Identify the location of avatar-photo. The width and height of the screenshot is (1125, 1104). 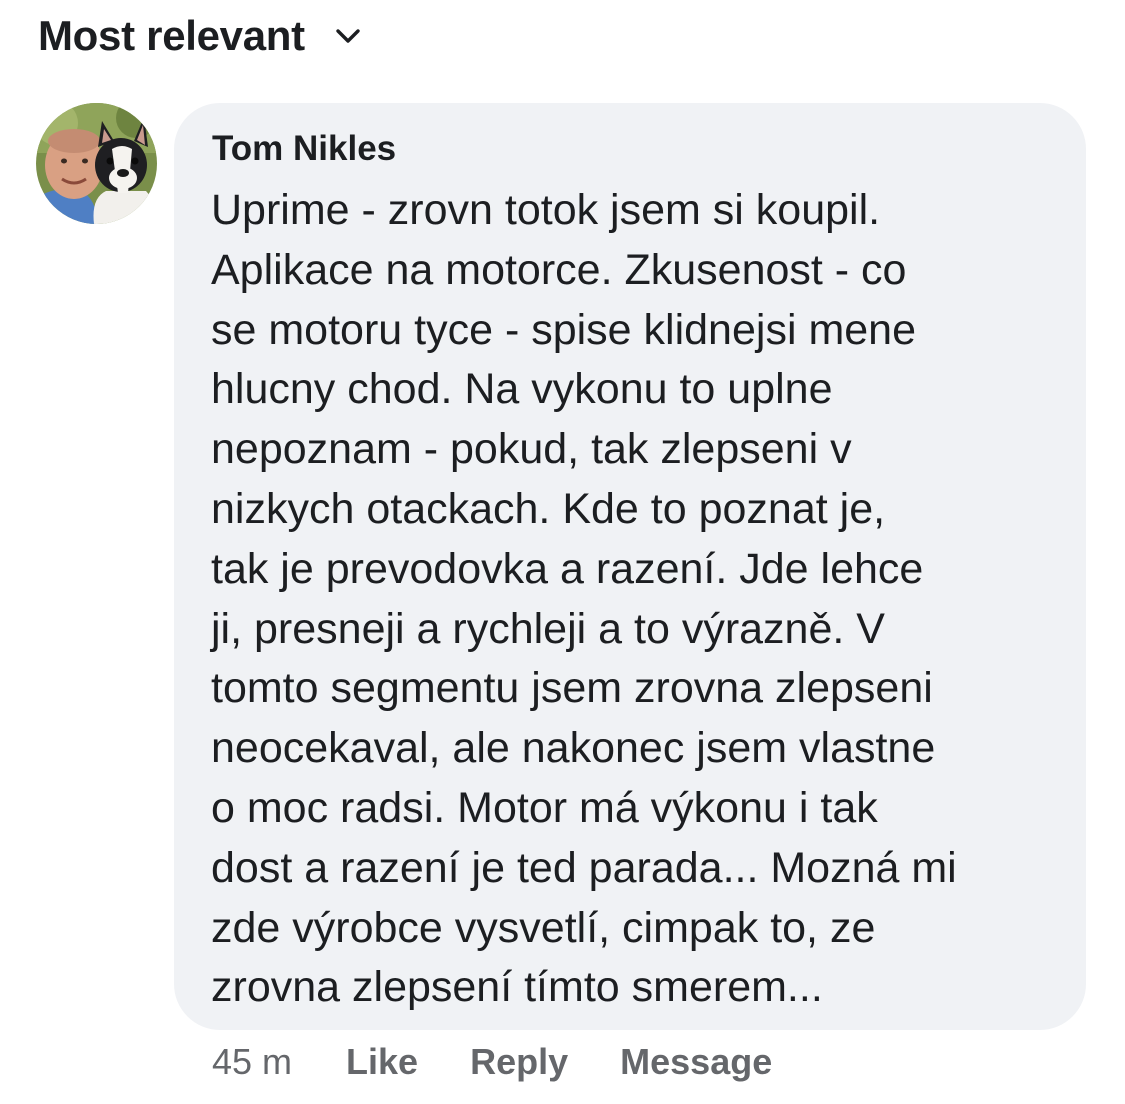
(96, 163).